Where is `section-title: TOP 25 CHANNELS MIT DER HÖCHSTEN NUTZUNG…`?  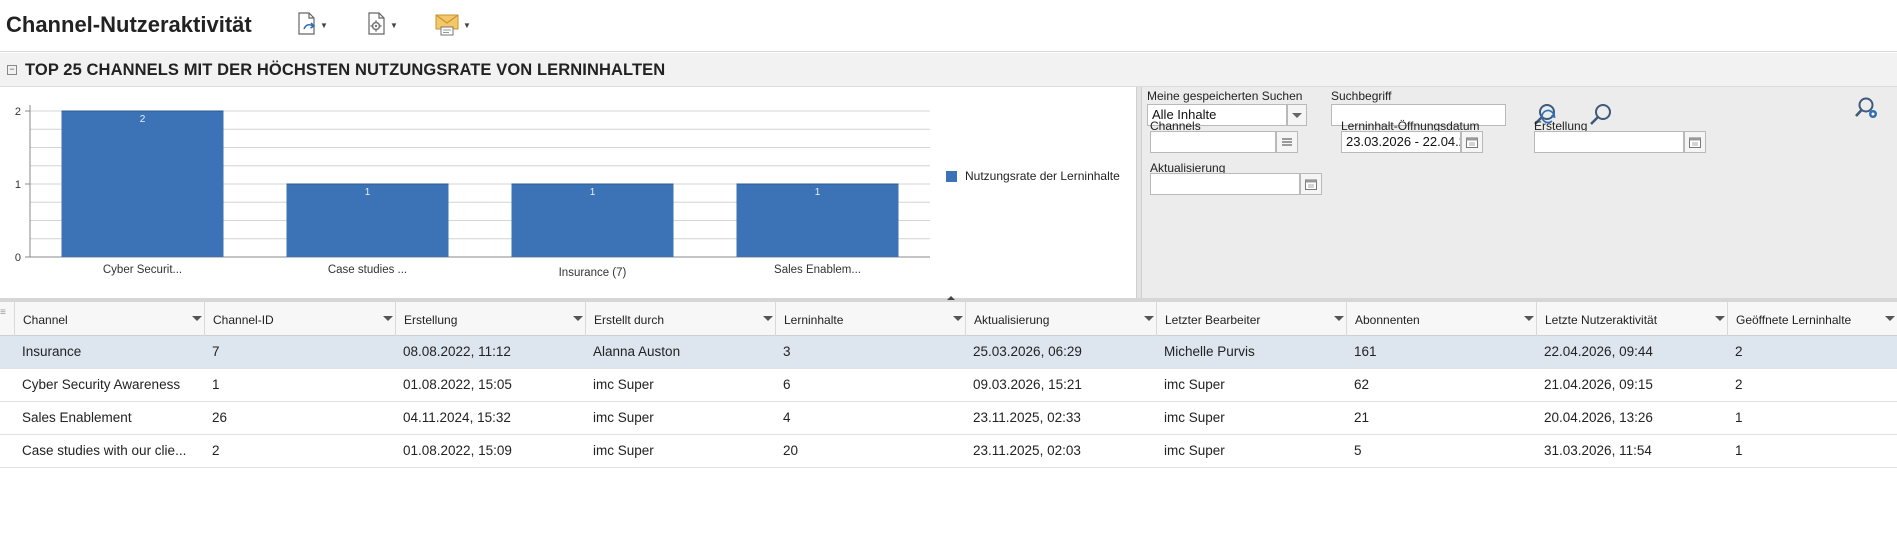
section-title: TOP 25 CHANNELS MIT DER HÖCHSTEN NUTZUNG… is located at coordinates (345, 70).